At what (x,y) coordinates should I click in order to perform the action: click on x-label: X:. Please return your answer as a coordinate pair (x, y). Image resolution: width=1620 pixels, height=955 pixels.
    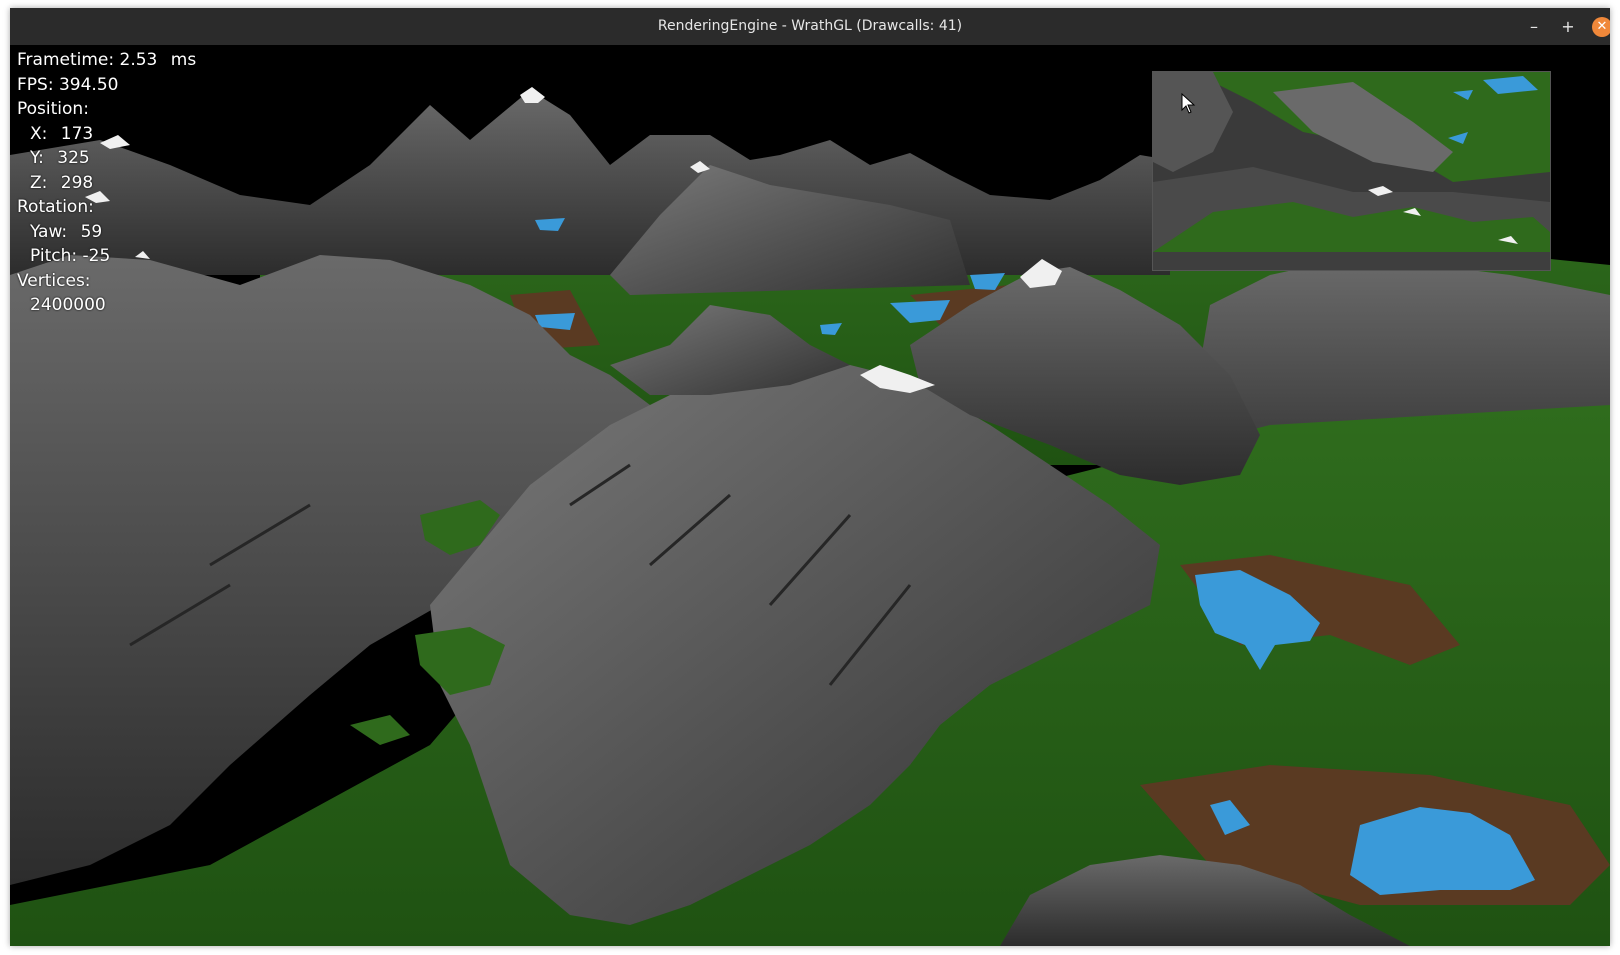
    Looking at the image, I should click on (39, 133).